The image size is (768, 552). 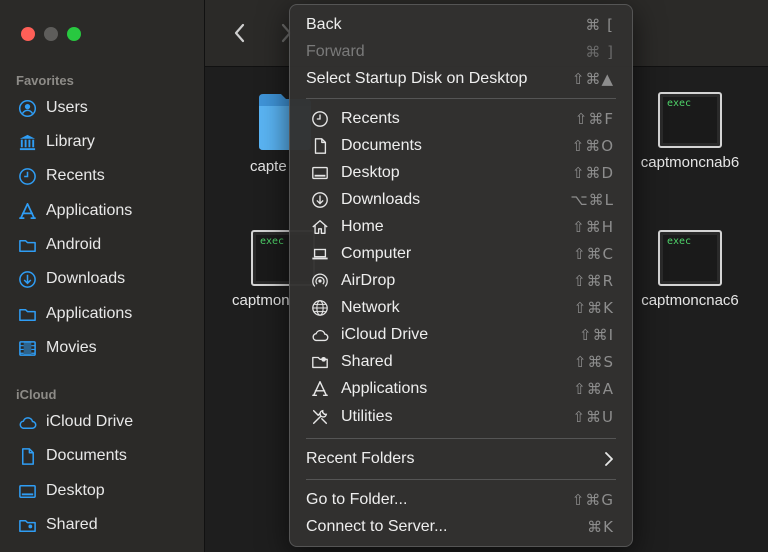 What do you see at coordinates (690, 300) in the screenshot?
I see `file-name: captmoncnac6` at bounding box center [690, 300].